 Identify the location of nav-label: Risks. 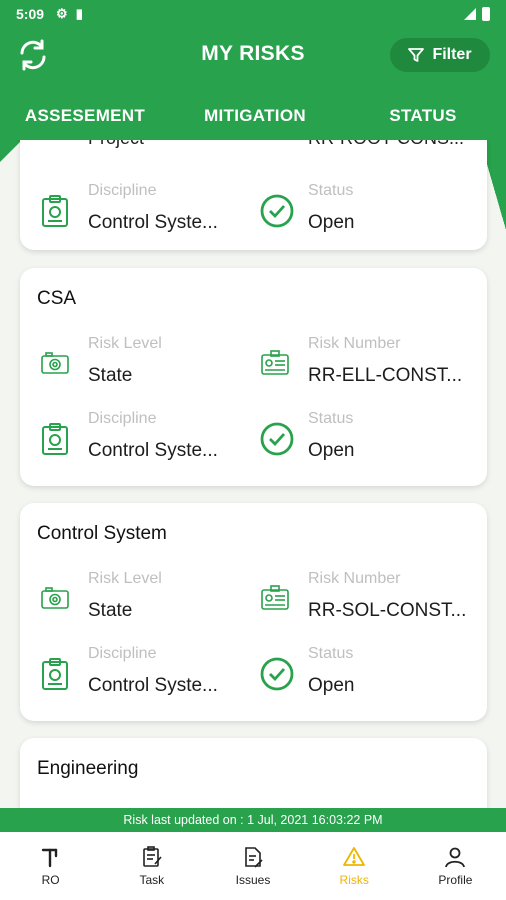
(354, 880).